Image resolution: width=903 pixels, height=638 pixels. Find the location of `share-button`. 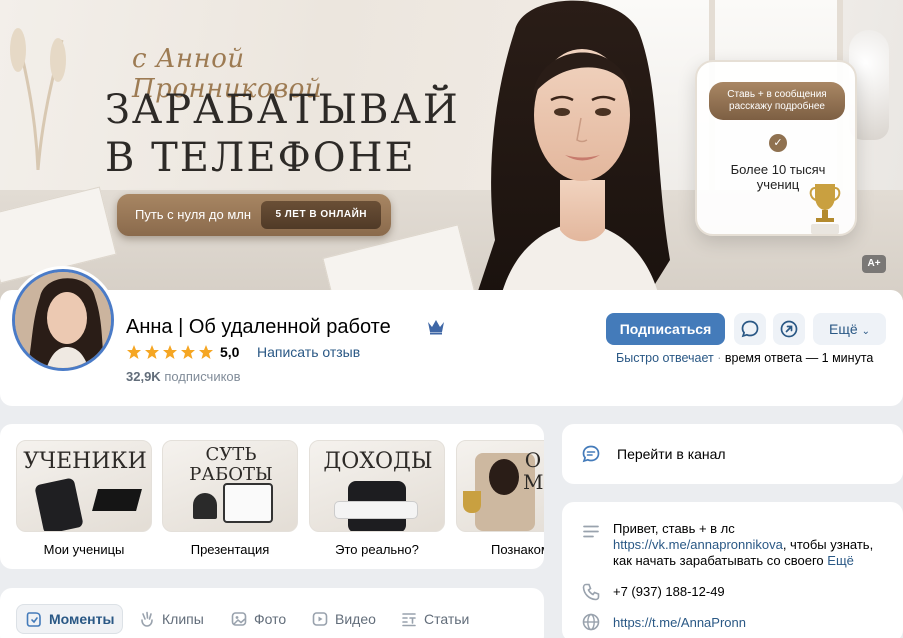

share-button is located at coordinates (789, 329).